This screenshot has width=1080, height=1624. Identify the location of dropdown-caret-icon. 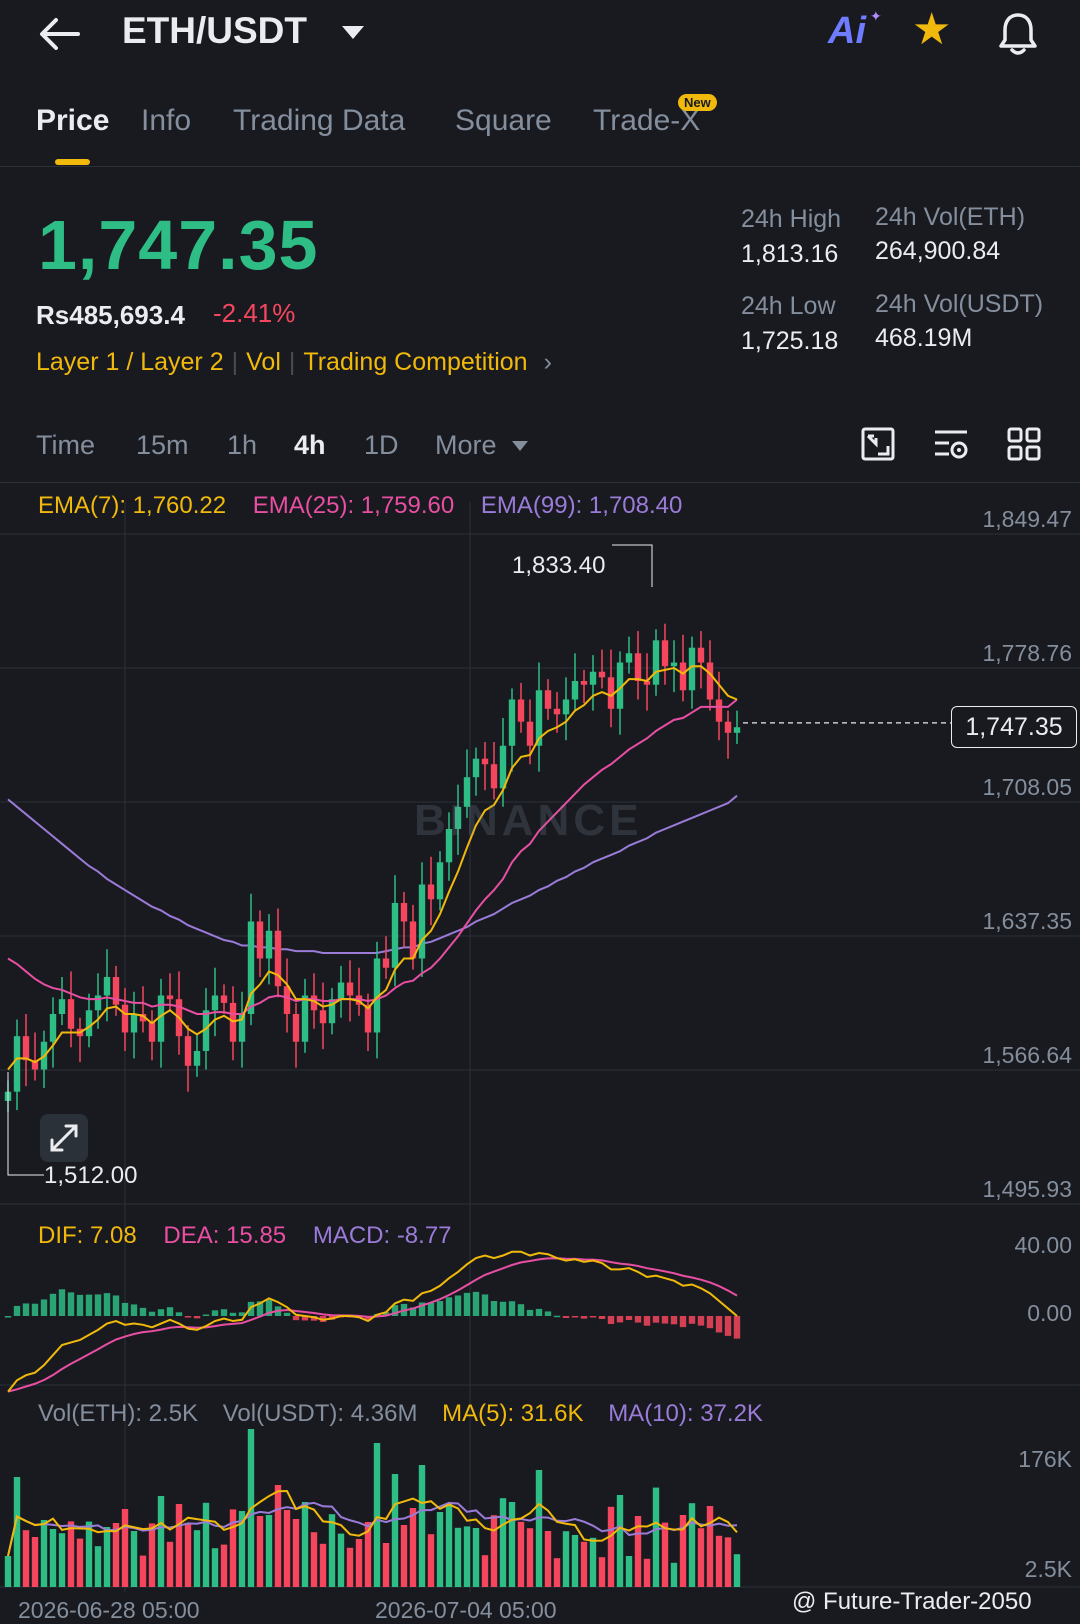
(353, 32).